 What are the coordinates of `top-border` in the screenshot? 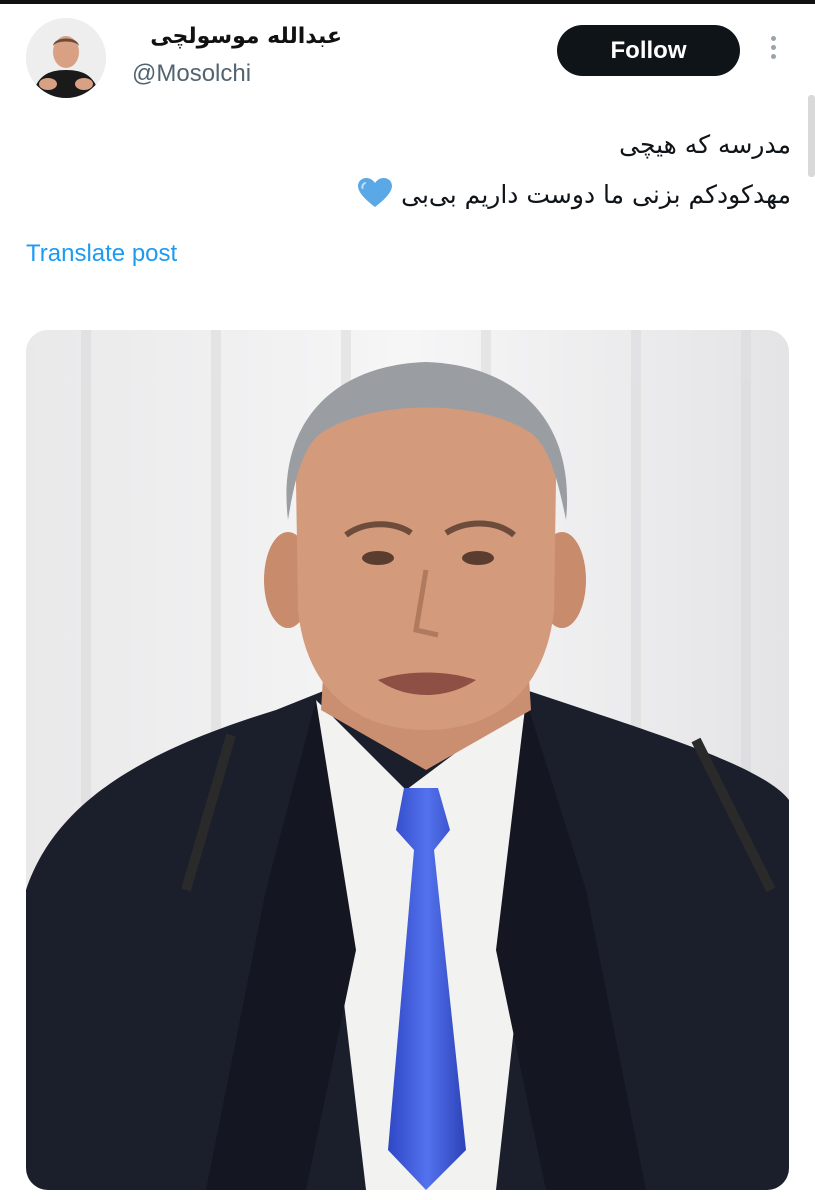 It's located at (407, 2).